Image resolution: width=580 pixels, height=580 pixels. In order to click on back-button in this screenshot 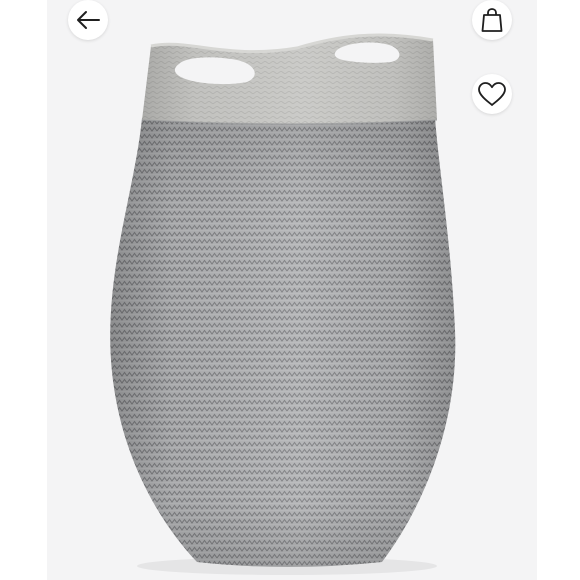, I will do `click(88, 20)`.